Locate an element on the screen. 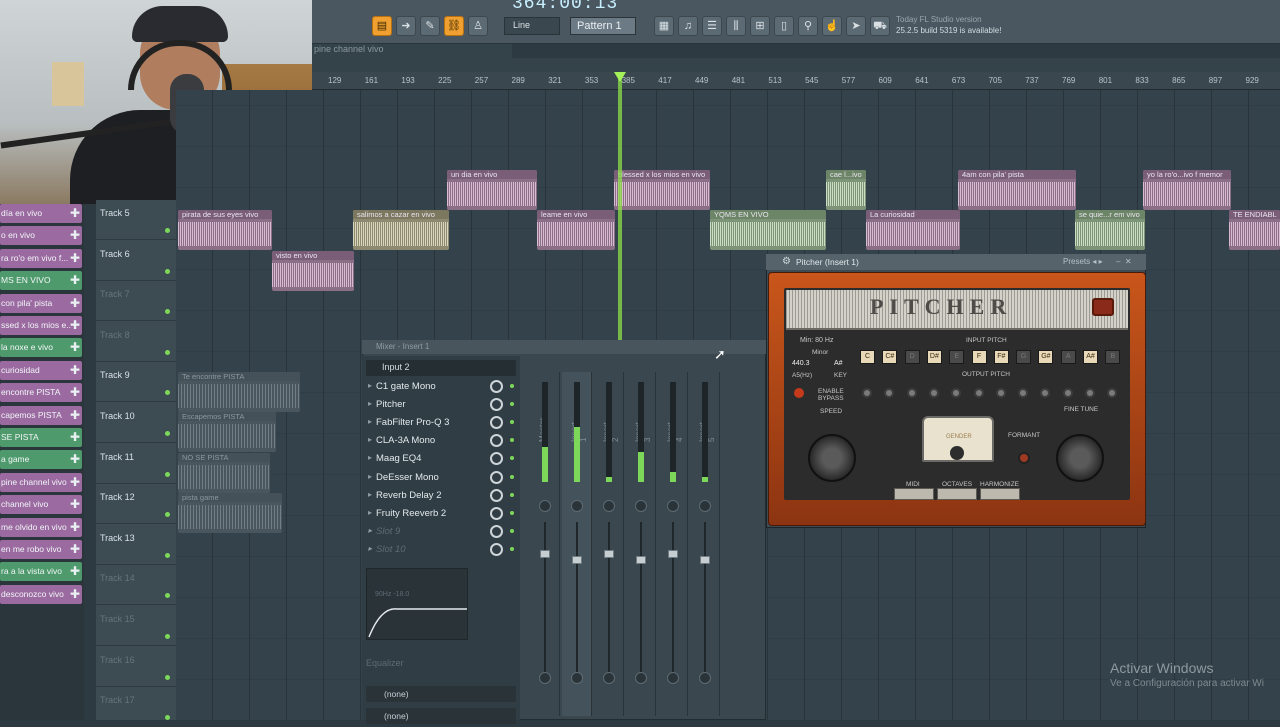 This screenshot has width=1280, height=727. track-header: Track 17 is located at coordinates (136, 707).